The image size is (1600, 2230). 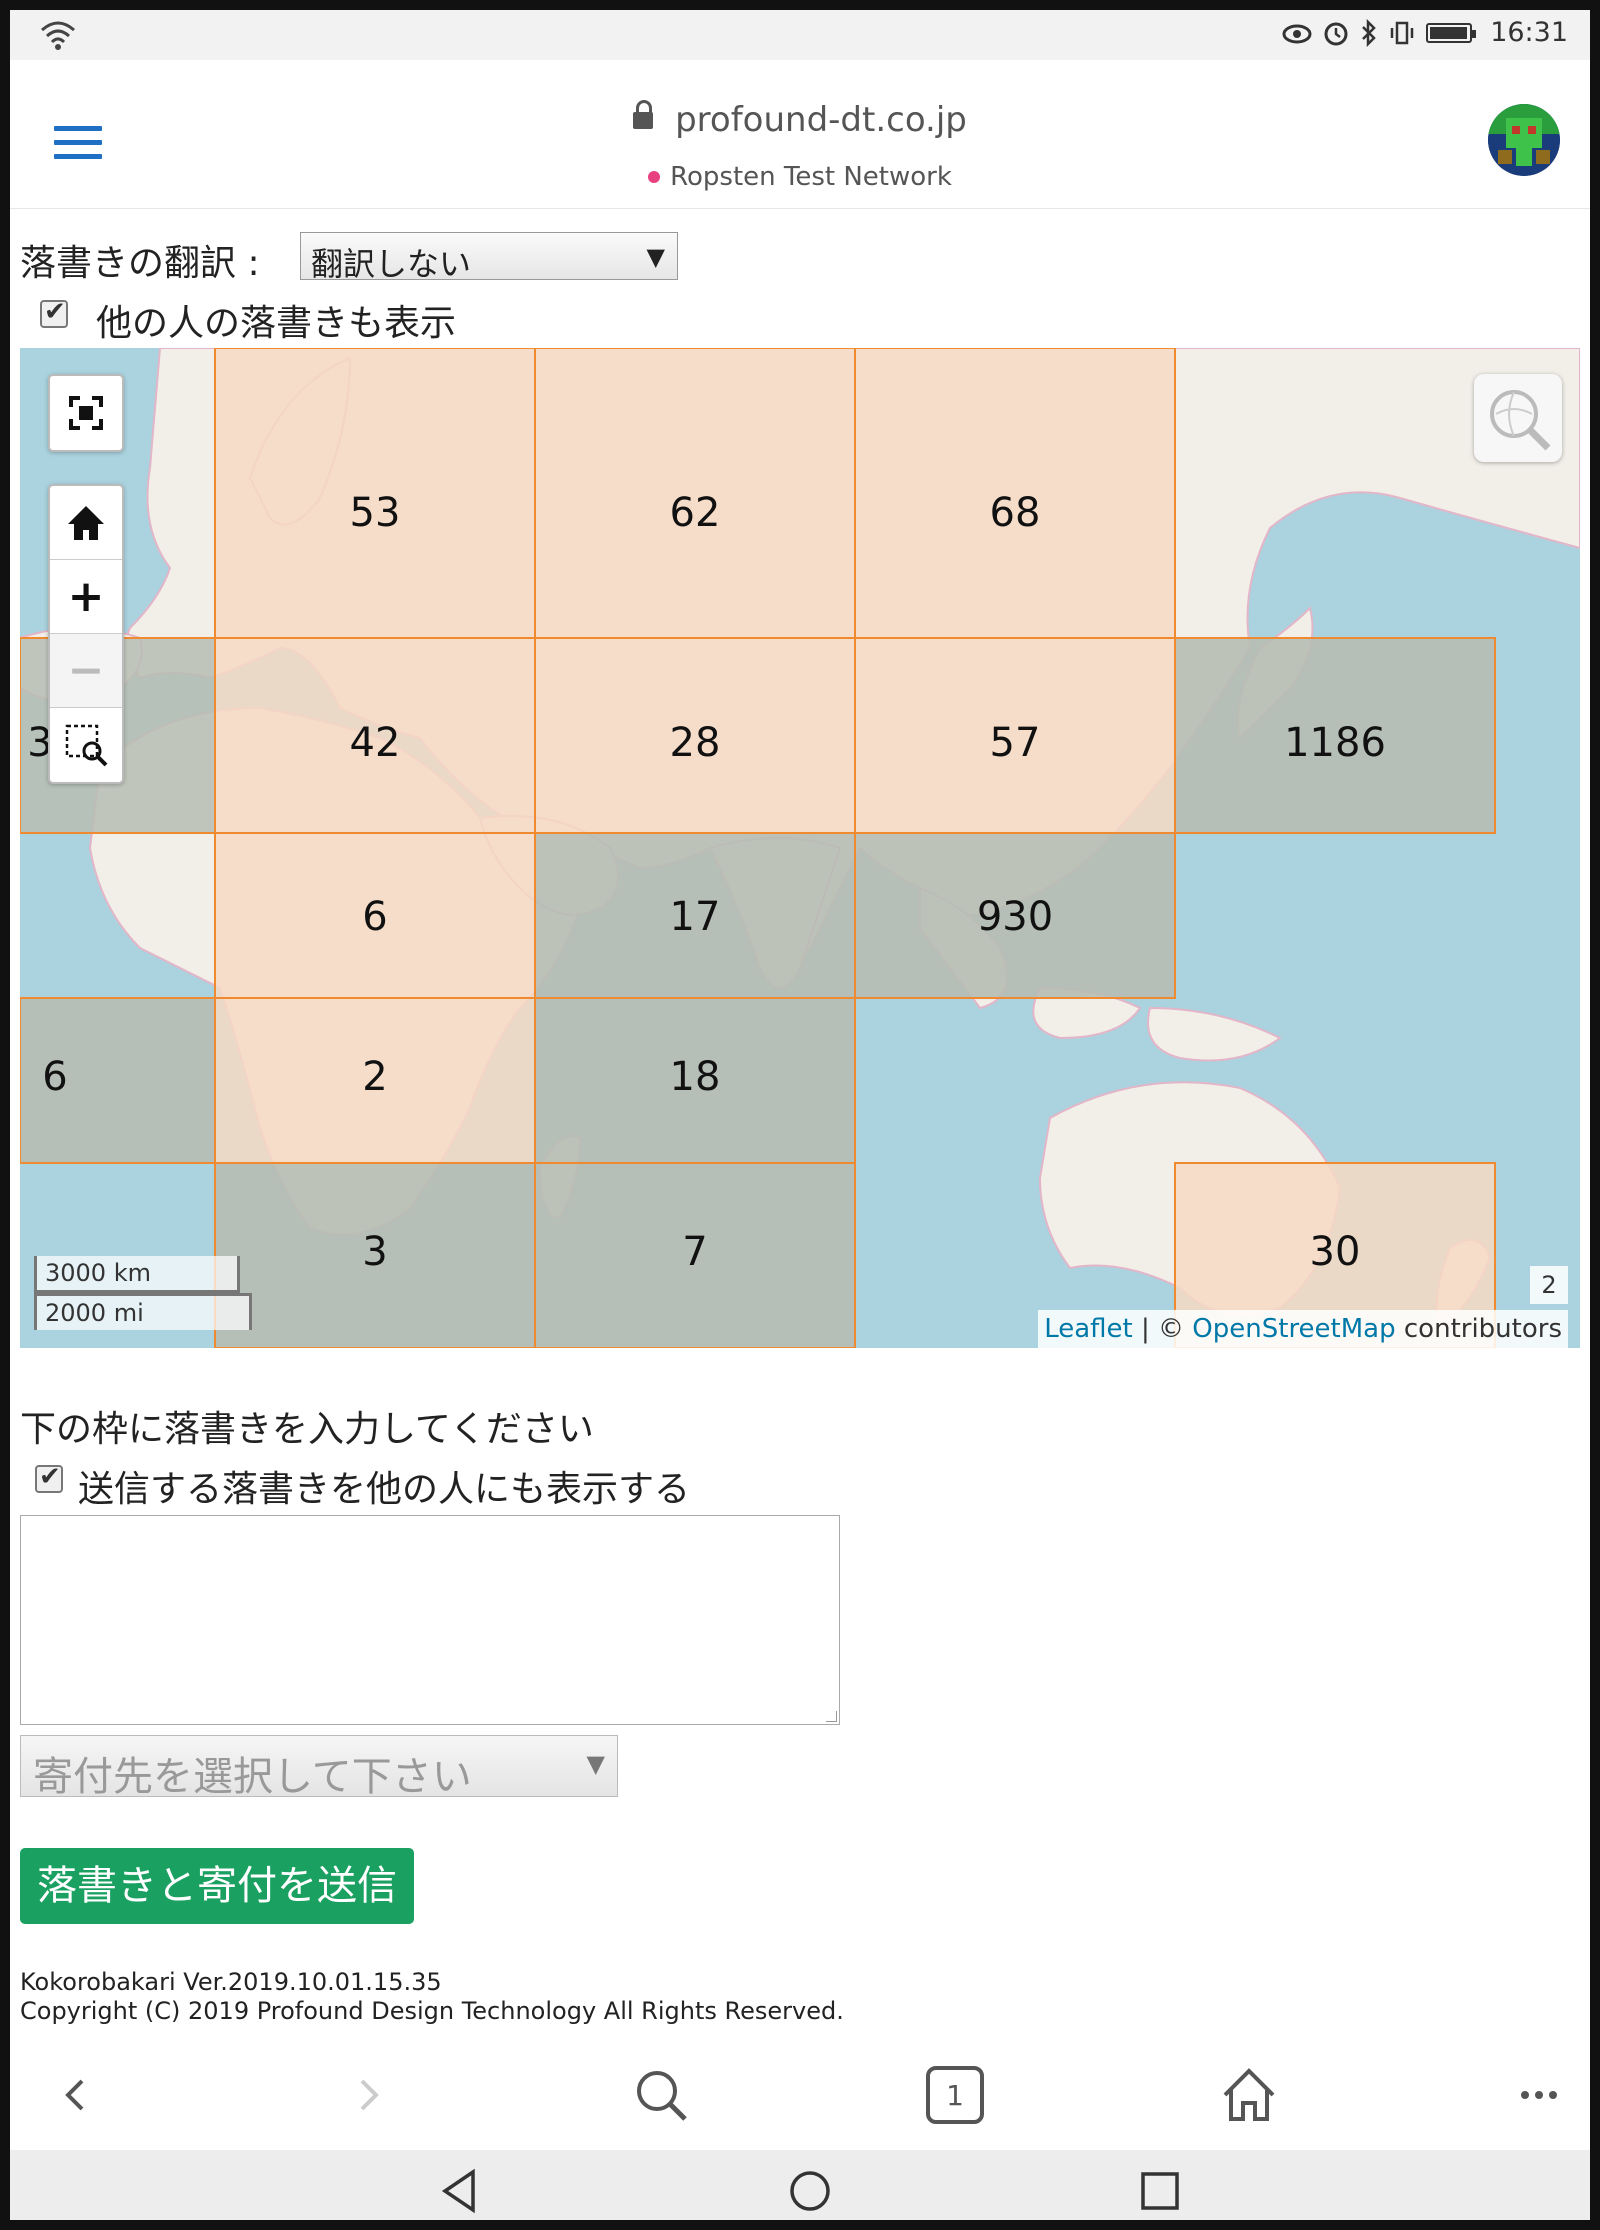 I want to click on tabs-button: 1, so click(x=955, y=2095).